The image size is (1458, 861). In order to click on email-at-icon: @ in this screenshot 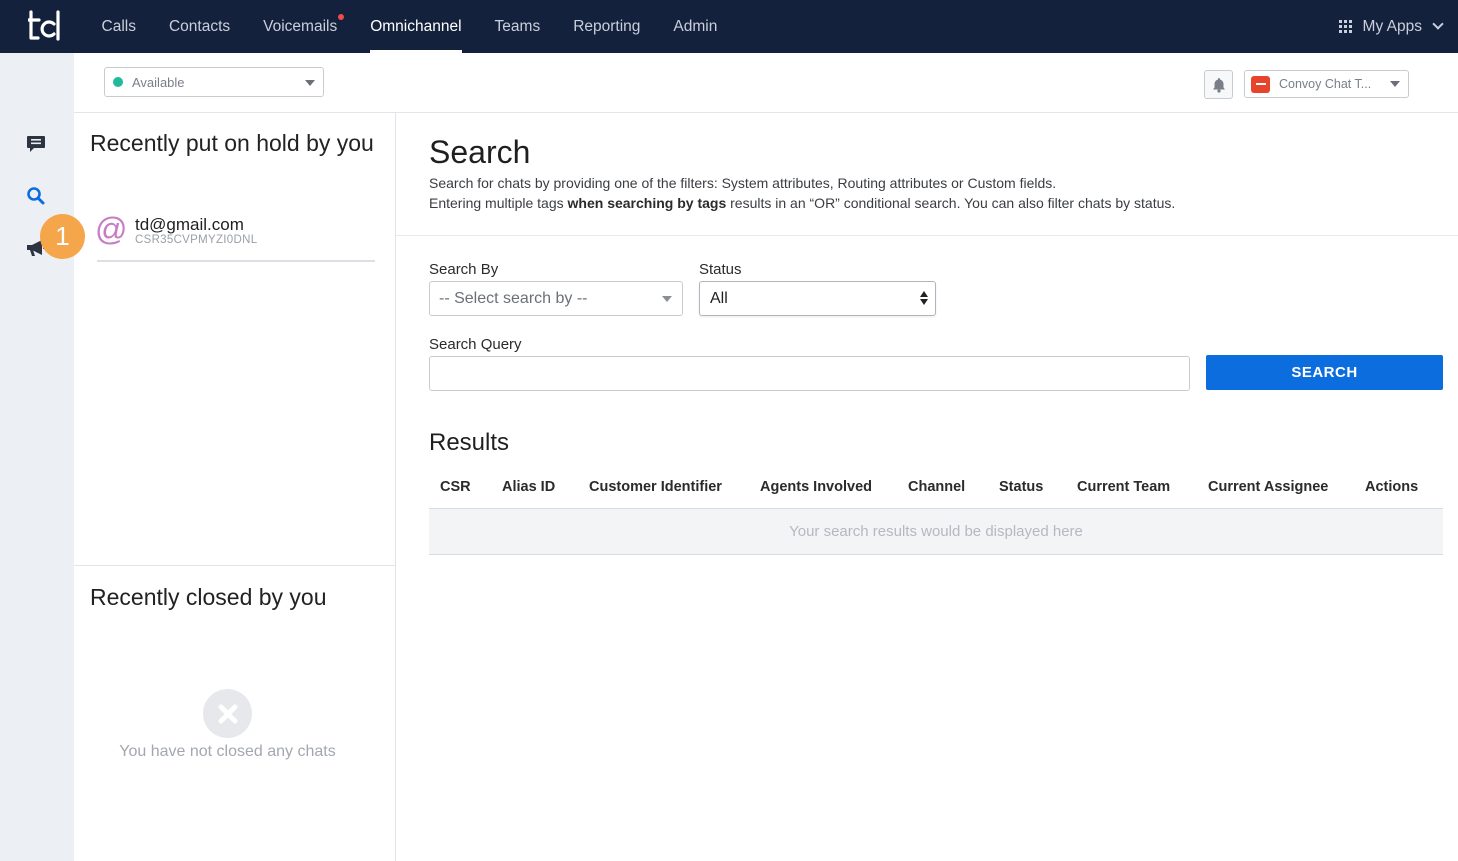, I will do `click(111, 229)`.